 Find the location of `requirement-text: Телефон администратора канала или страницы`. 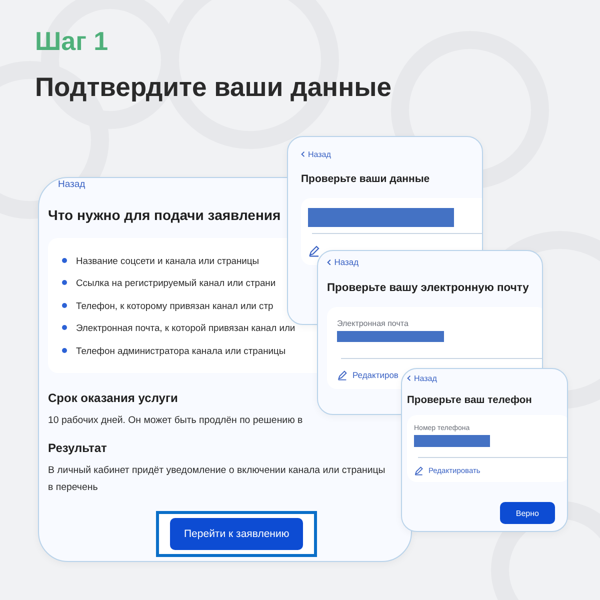

requirement-text: Телефон администратора канала или страницы is located at coordinates (181, 350).